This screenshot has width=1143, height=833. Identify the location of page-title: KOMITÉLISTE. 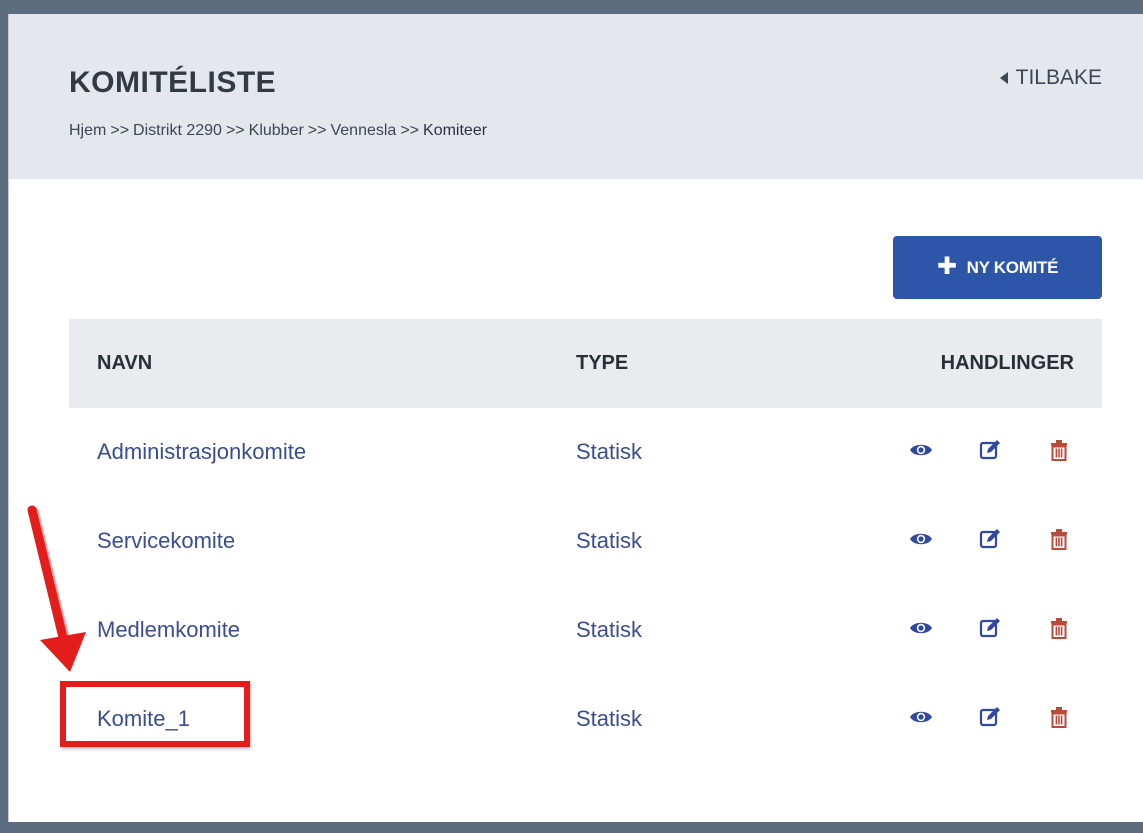
(173, 82).